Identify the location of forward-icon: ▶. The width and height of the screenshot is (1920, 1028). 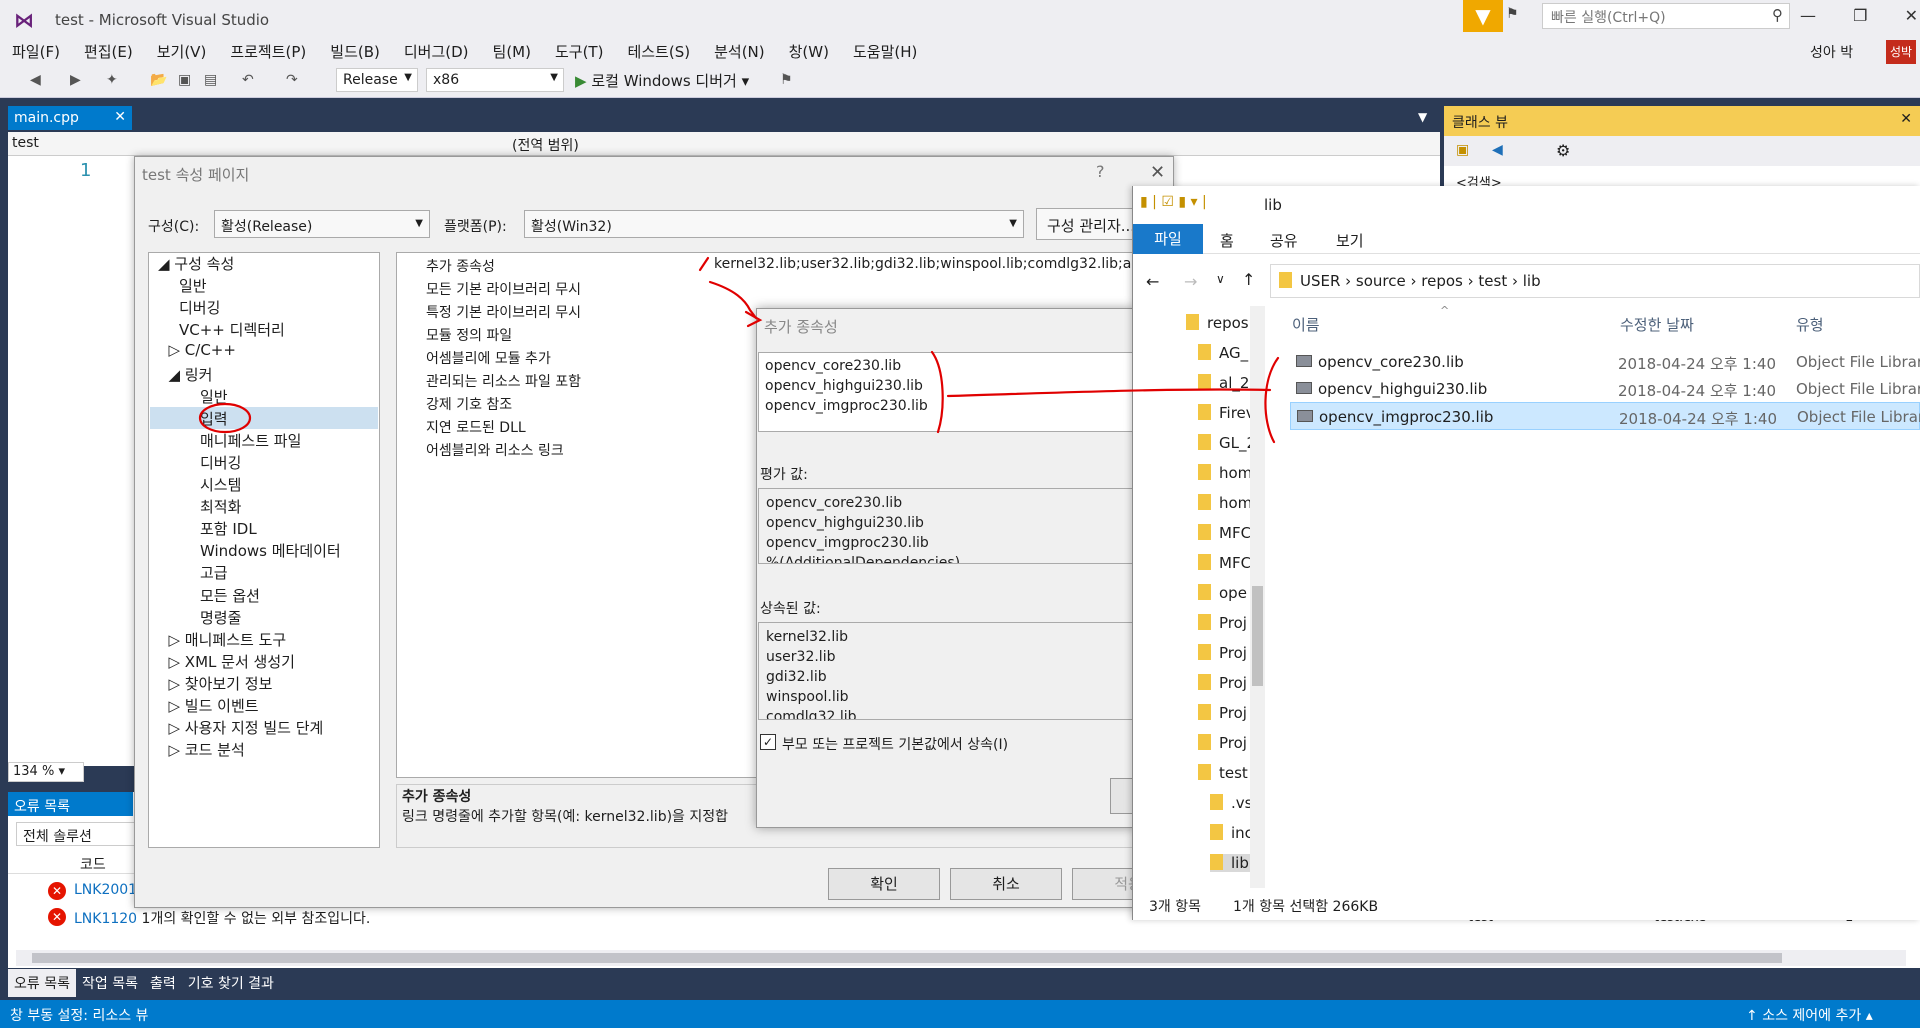
(75, 80).